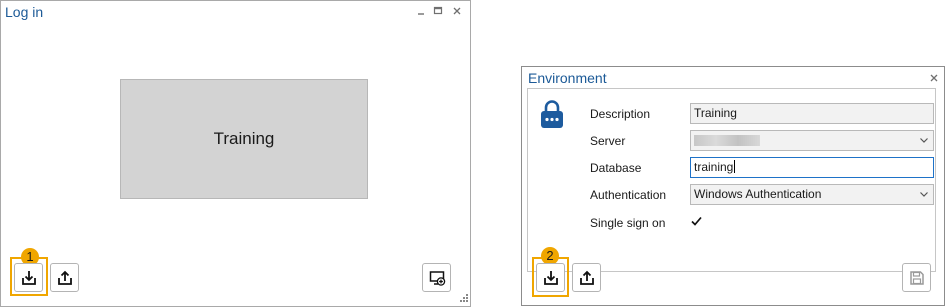 Image resolution: width=949 pixels, height=308 pixels. Describe the element at coordinates (421, 11) in the screenshot. I see `minimize-icon` at that location.